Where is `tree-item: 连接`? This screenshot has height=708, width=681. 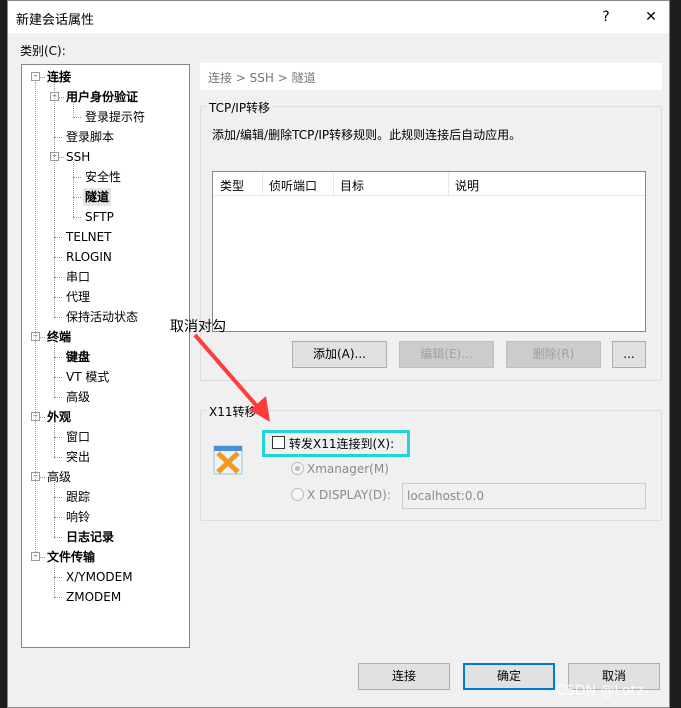
tree-item: 连接 is located at coordinates (59, 77).